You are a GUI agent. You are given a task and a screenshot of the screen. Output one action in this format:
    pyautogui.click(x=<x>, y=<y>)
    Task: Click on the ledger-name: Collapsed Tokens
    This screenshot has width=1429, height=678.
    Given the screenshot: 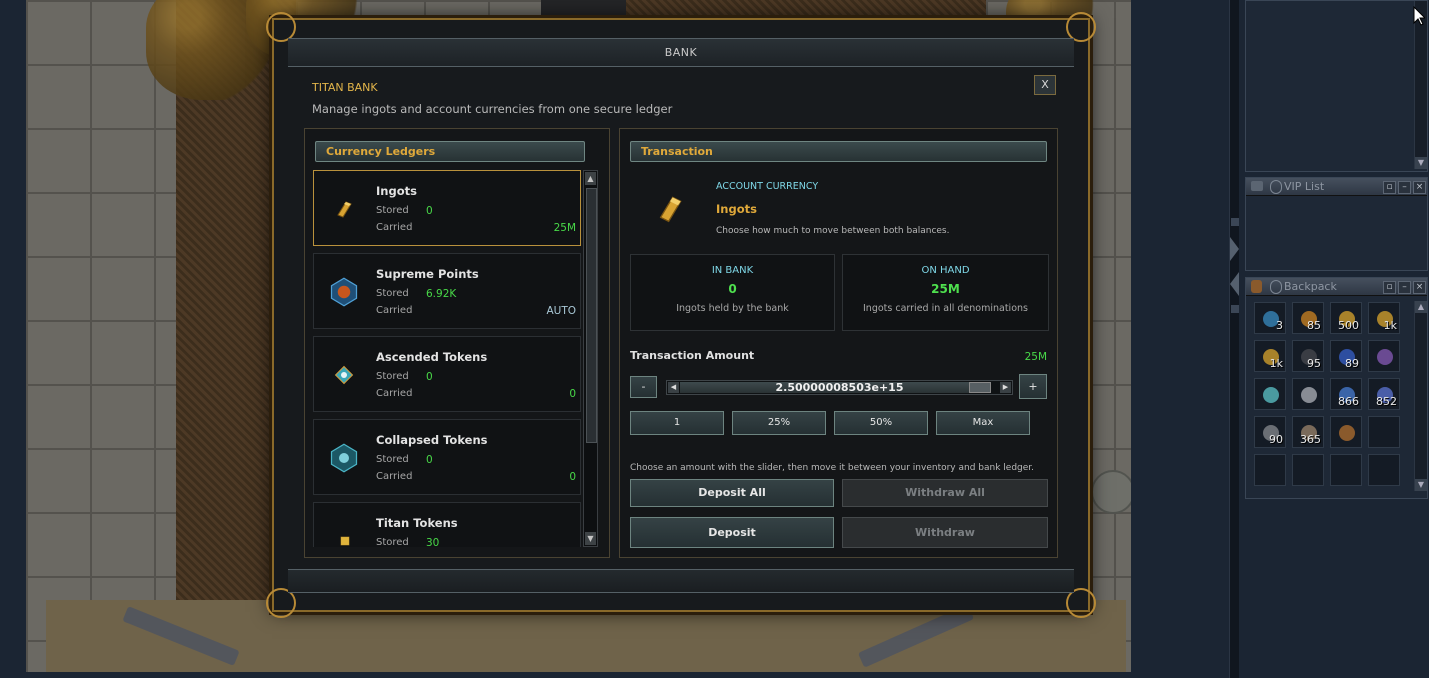 What is the action you would take?
    pyautogui.click(x=432, y=440)
    